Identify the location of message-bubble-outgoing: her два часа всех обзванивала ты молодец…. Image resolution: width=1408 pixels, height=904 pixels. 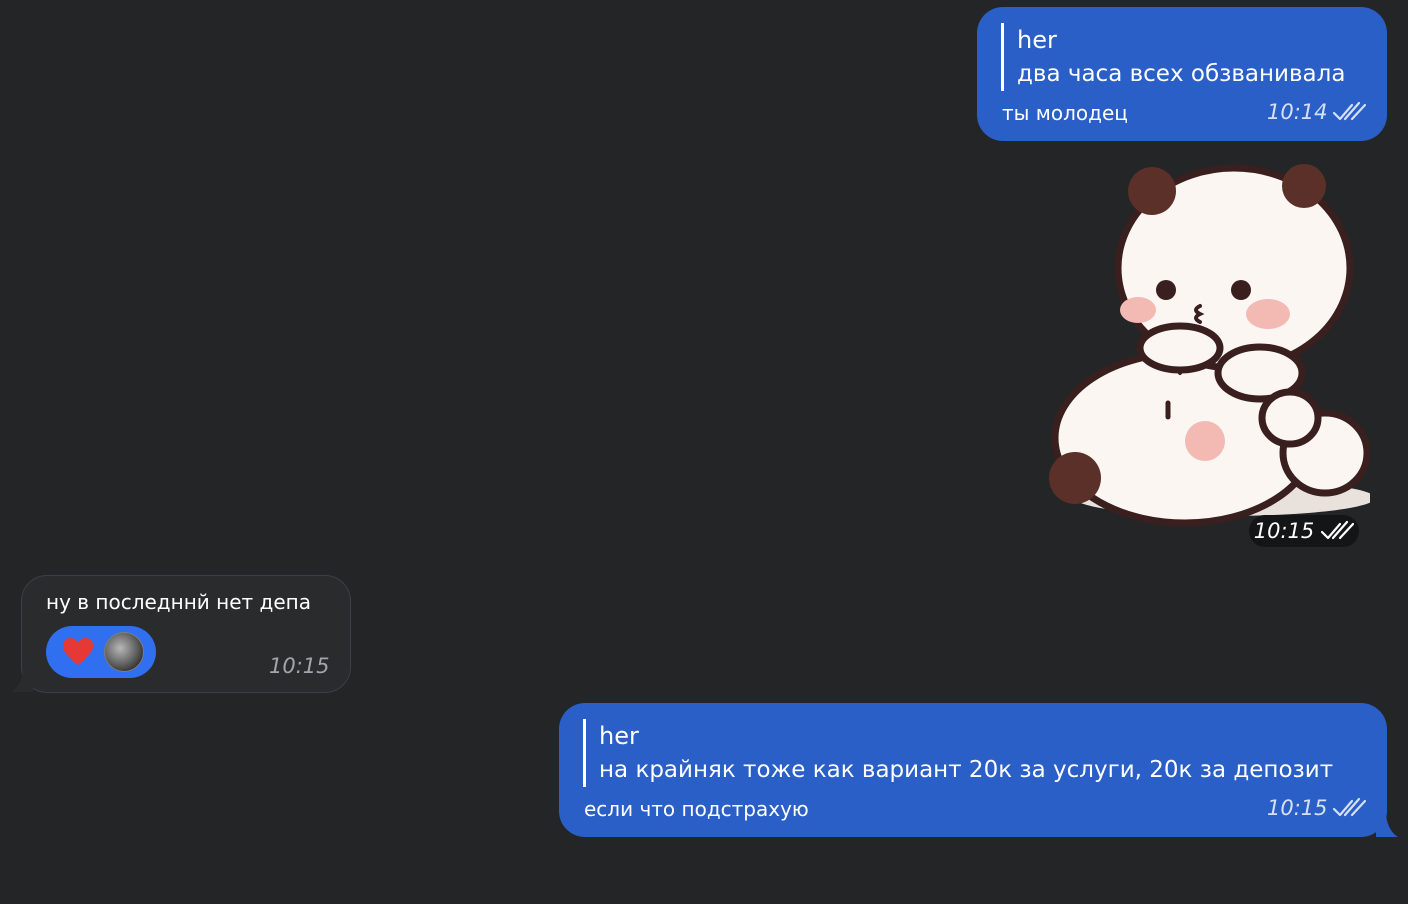
(1182, 74).